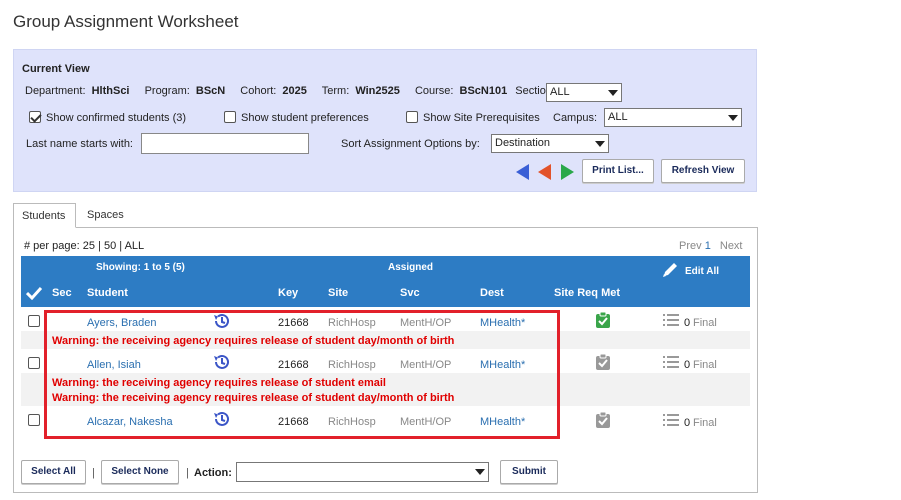 The image size is (901, 500). Describe the element at coordinates (687, 323) in the screenshot. I see `row-1-count: 0` at that location.